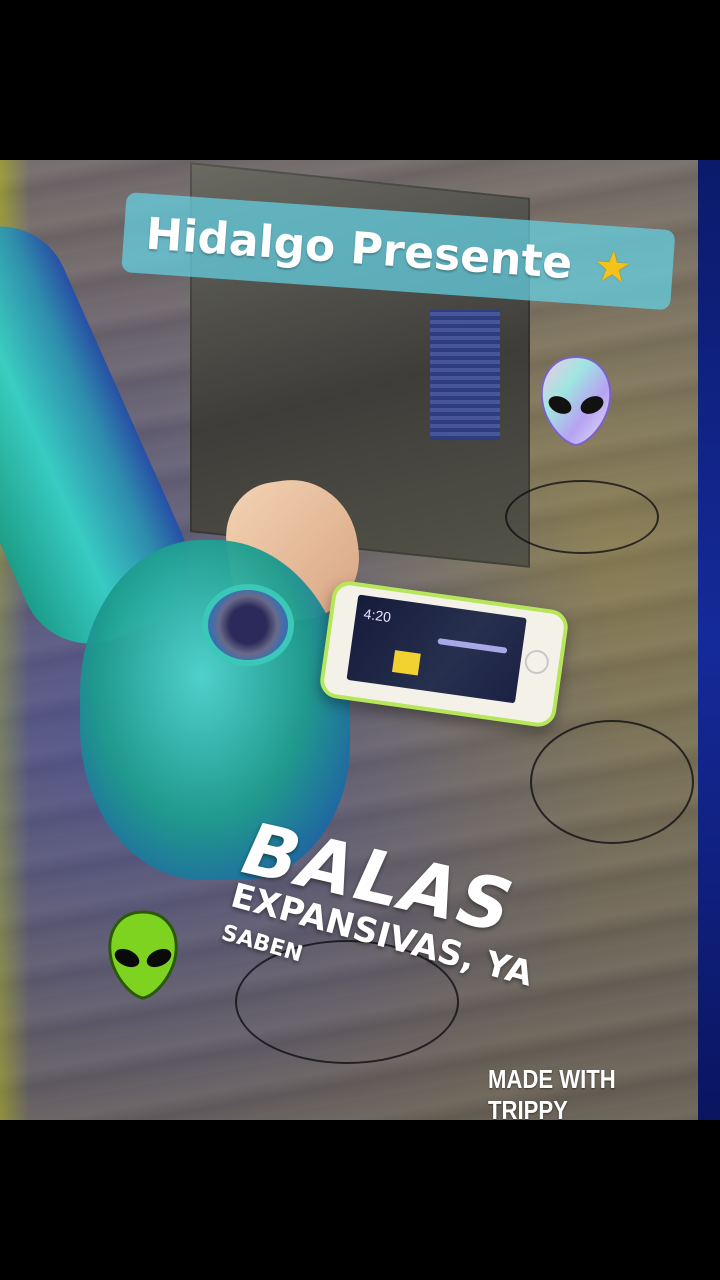 The width and height of the screenshot is (720, 1280). What do you see at coordinates (248, 625) in the screenshot?
I see `bong-bowl` at bounding box center [248, 625].